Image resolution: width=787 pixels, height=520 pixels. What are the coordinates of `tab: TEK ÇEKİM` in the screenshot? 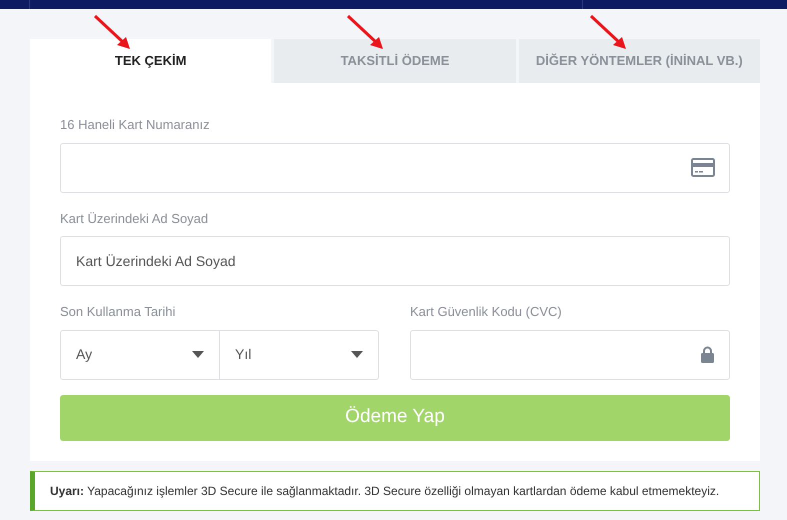 It's located at (151, 61).